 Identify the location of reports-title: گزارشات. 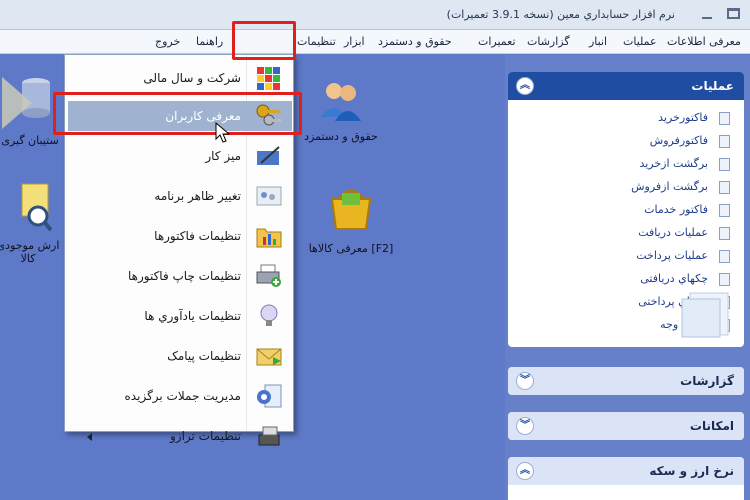
(707, 381).